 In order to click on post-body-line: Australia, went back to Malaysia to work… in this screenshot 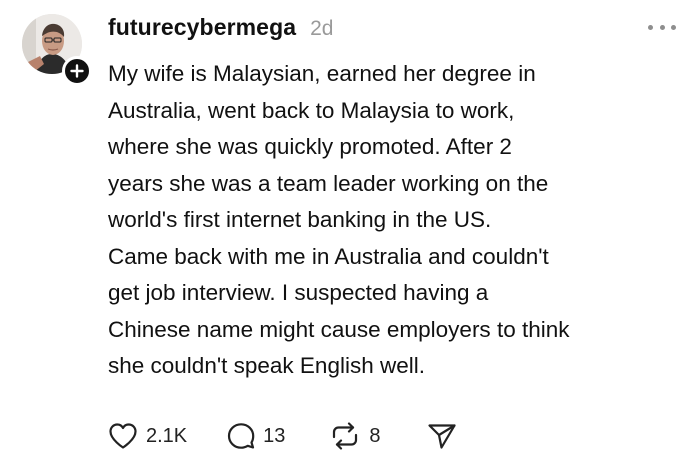, I will do `click(311, 110)`.